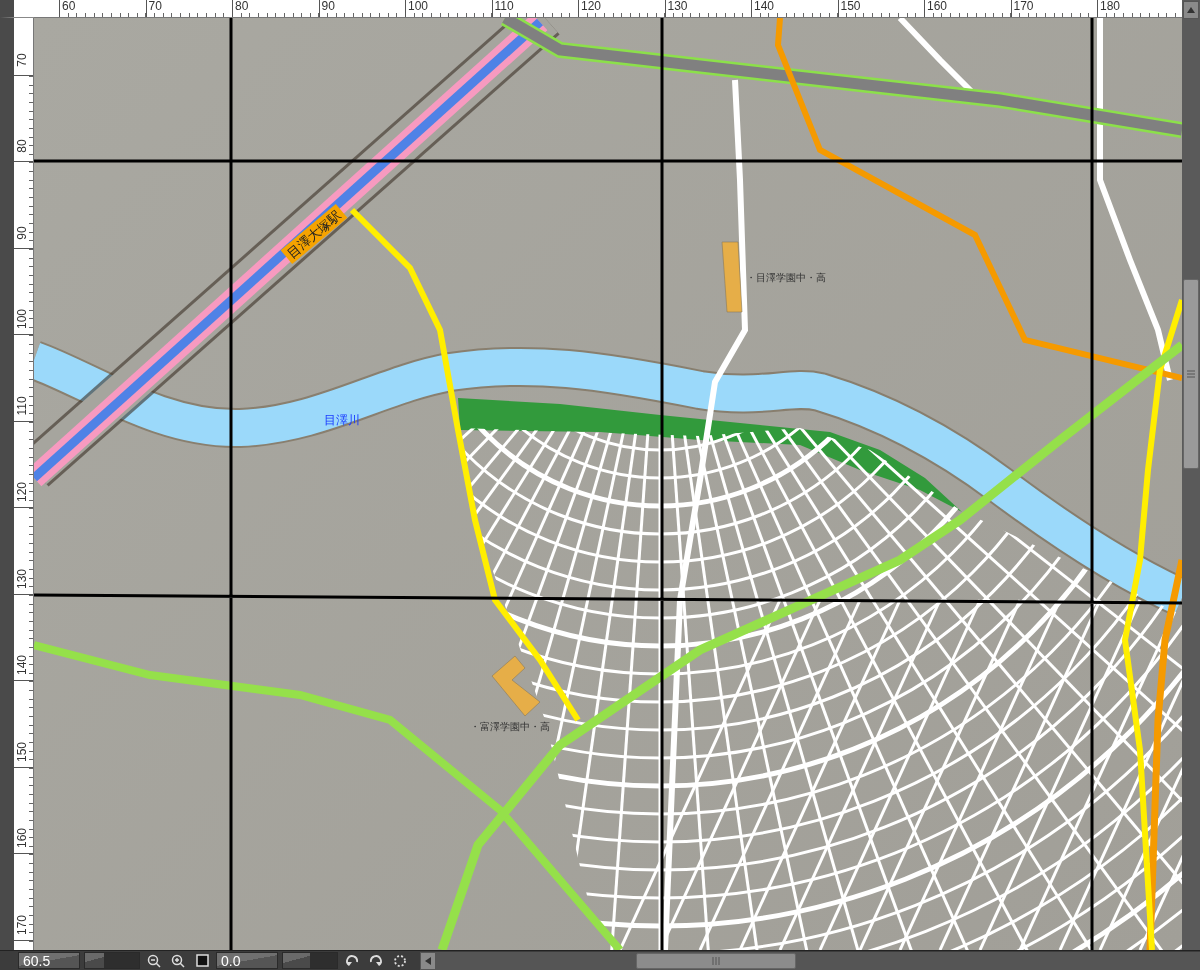 The height and width of the screenshot is (970, 1200). I want to click on station-label: 目澤大塚駅, so click(314, 234).